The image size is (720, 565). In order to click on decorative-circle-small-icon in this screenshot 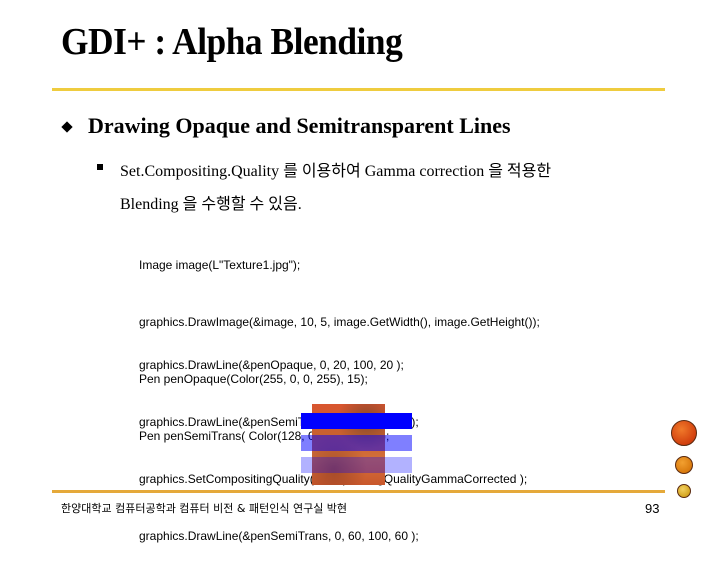, I will do `click(684, 491)`.